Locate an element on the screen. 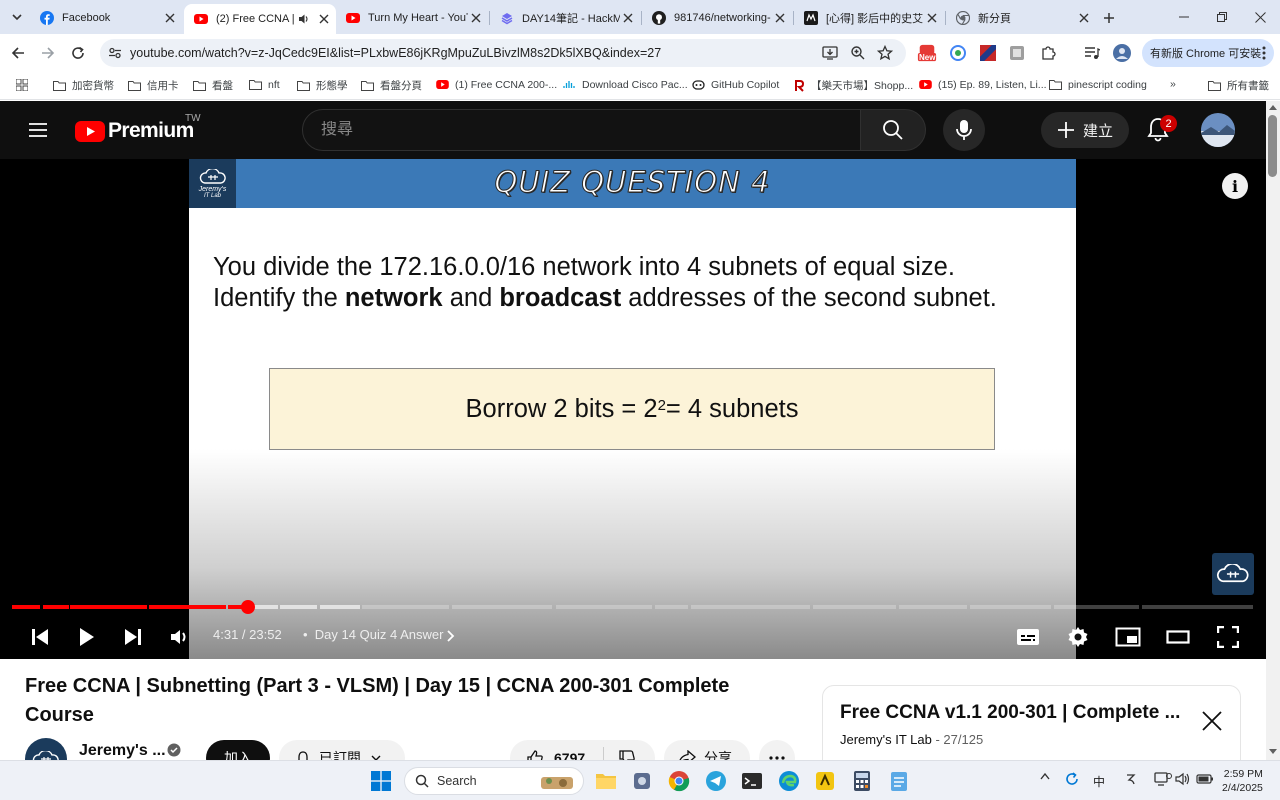 Image resolution: width=1280 pixels, height=800 pixels. tray-ime-mode-icon is located at coordinates (1131, 779).